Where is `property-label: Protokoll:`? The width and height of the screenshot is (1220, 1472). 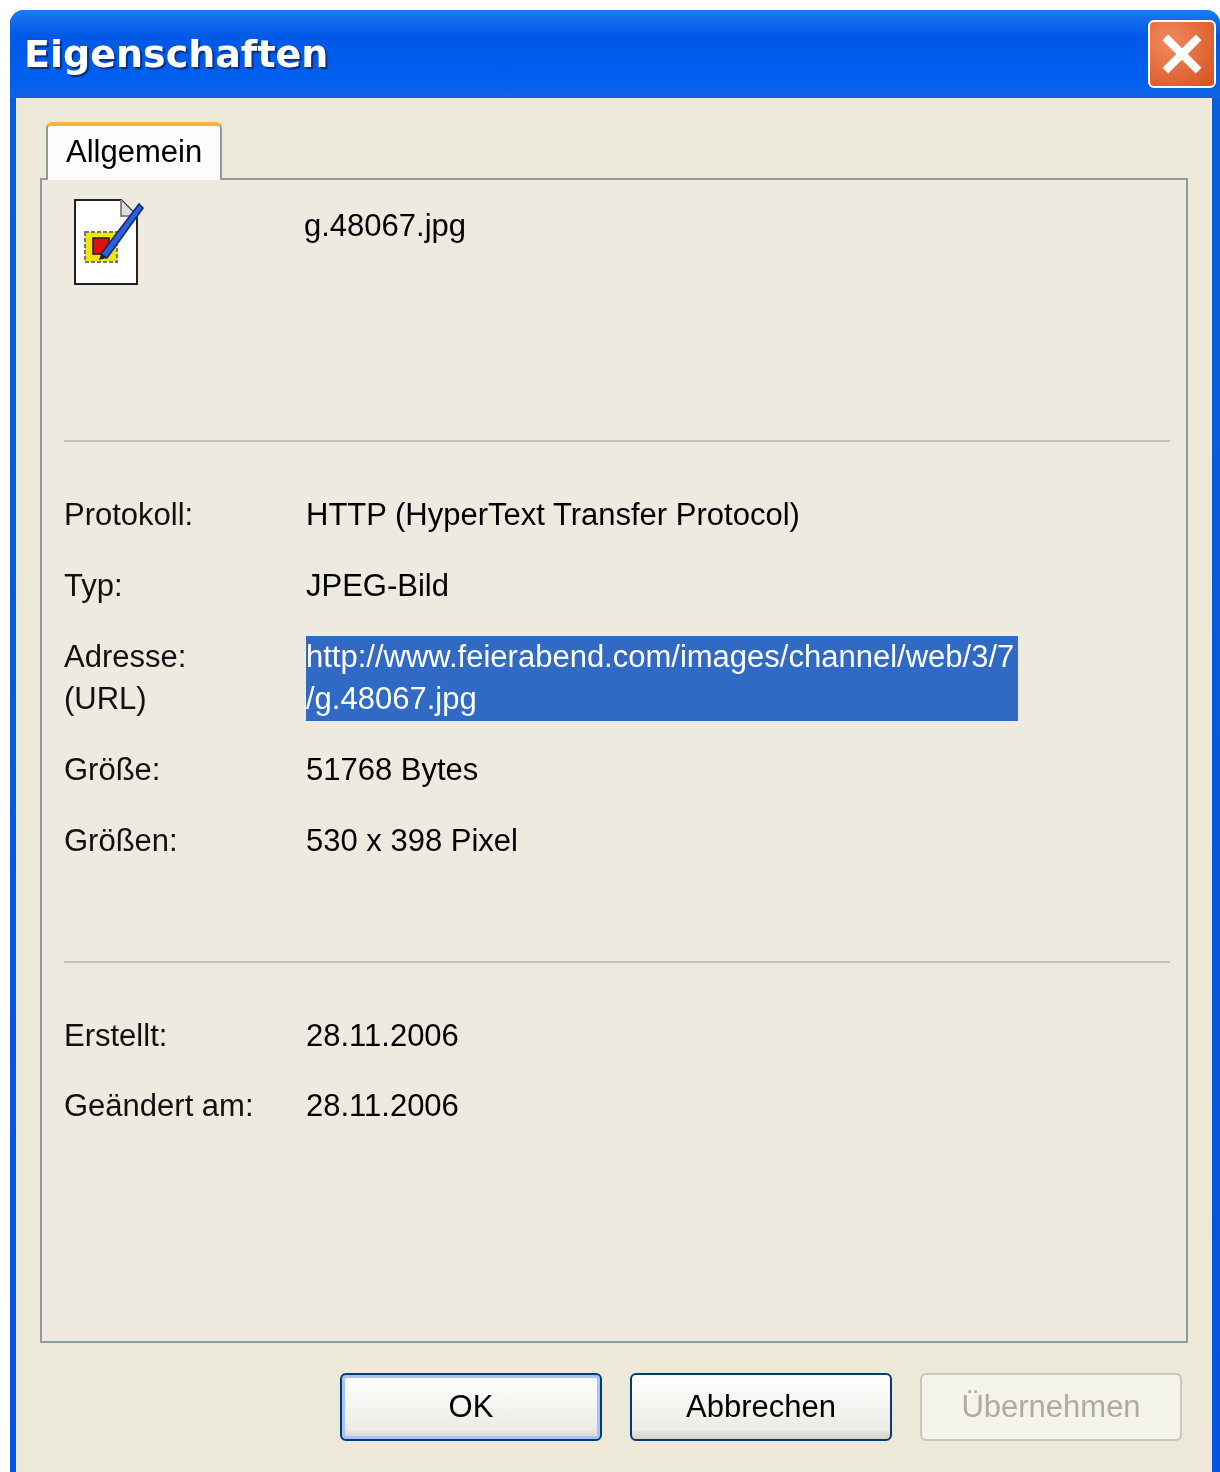 property-label: Protokoll: is located at coordinates (129, 515).